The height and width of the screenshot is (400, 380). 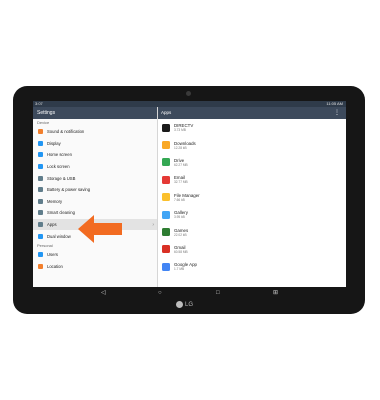 I want to click on home-icon: ○, so click(x=160, y=293).